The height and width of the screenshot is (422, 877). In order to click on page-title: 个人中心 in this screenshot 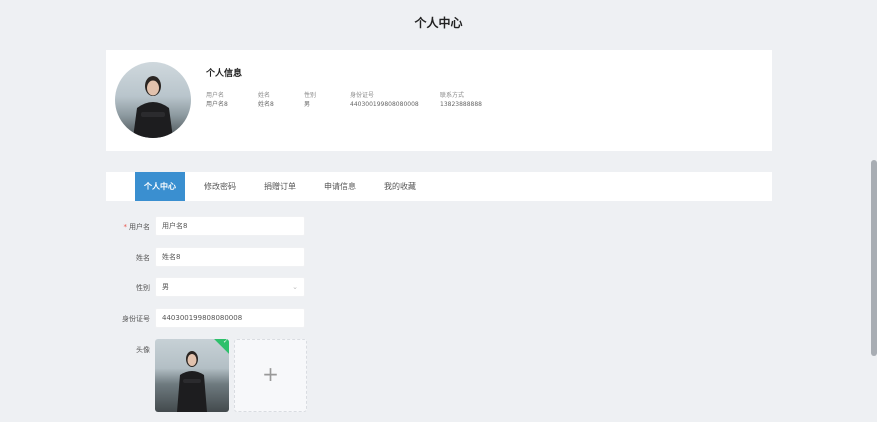, I will do `click(438, 23)`.